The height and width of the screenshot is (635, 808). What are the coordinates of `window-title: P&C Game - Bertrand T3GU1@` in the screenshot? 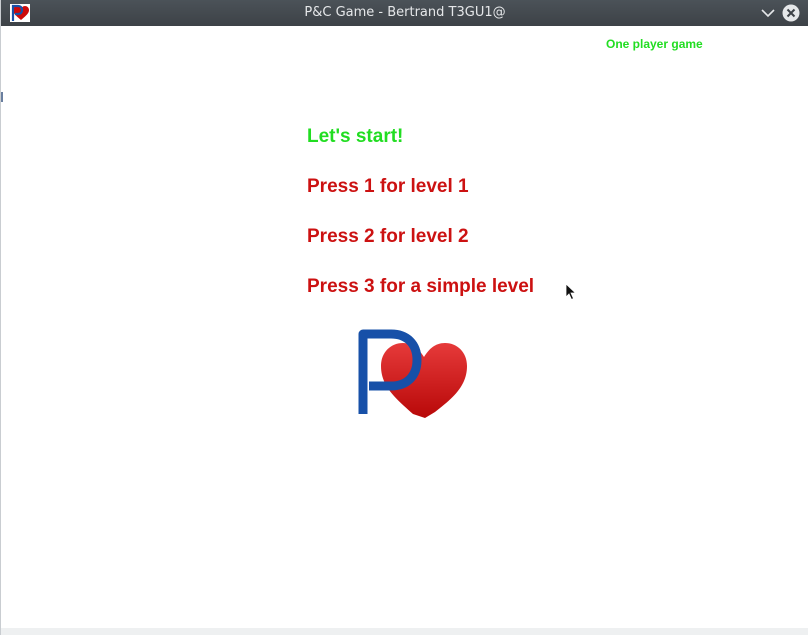 It's located at (405, 12).